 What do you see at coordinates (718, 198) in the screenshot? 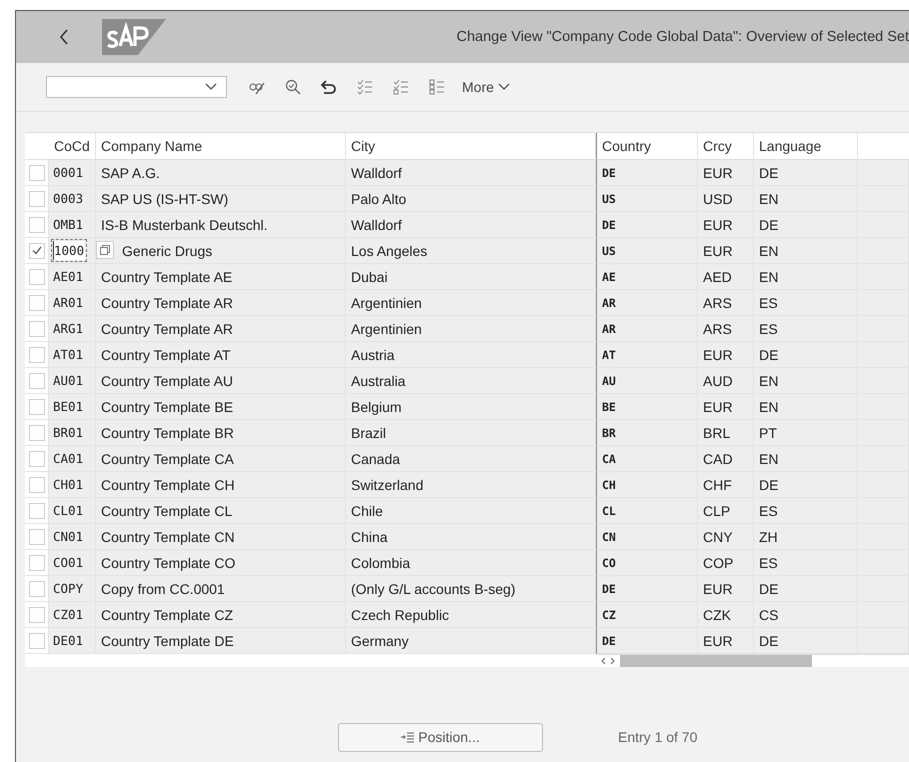
I see `table-cell: USD` at bounding box center [718, 198].